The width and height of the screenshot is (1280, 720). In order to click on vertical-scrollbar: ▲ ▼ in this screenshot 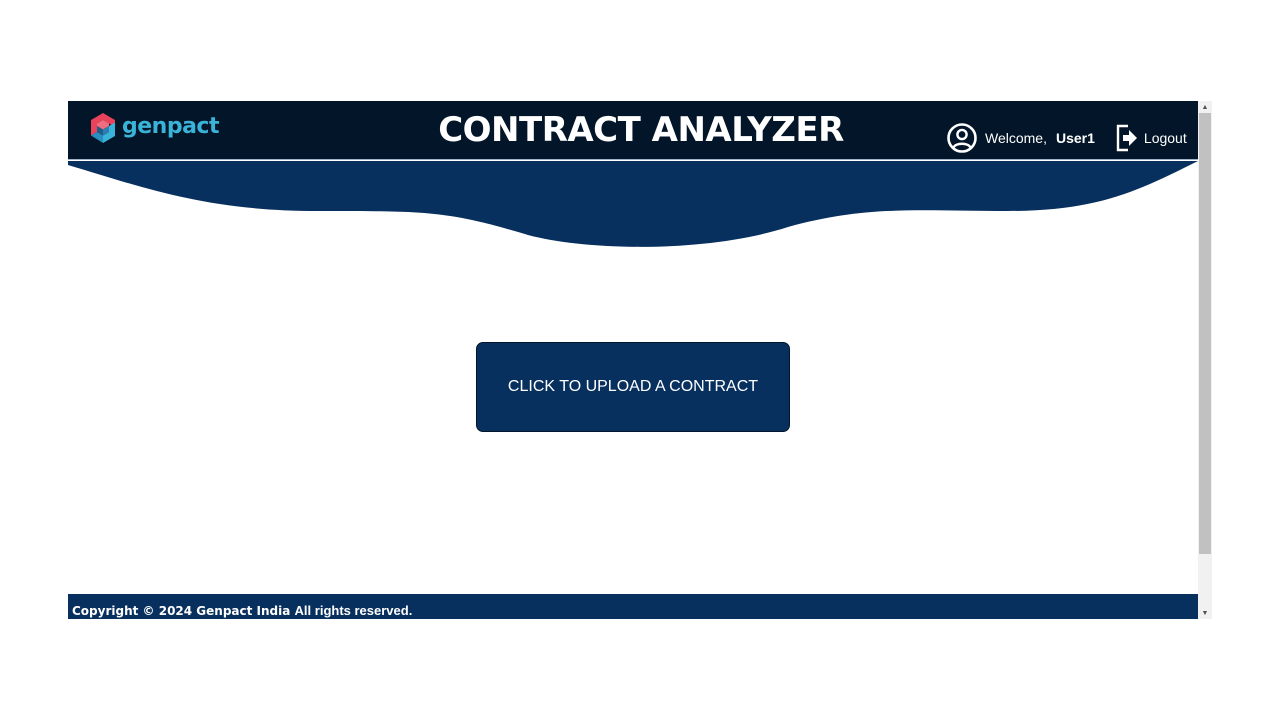, I will do `click(1205, 360)`.